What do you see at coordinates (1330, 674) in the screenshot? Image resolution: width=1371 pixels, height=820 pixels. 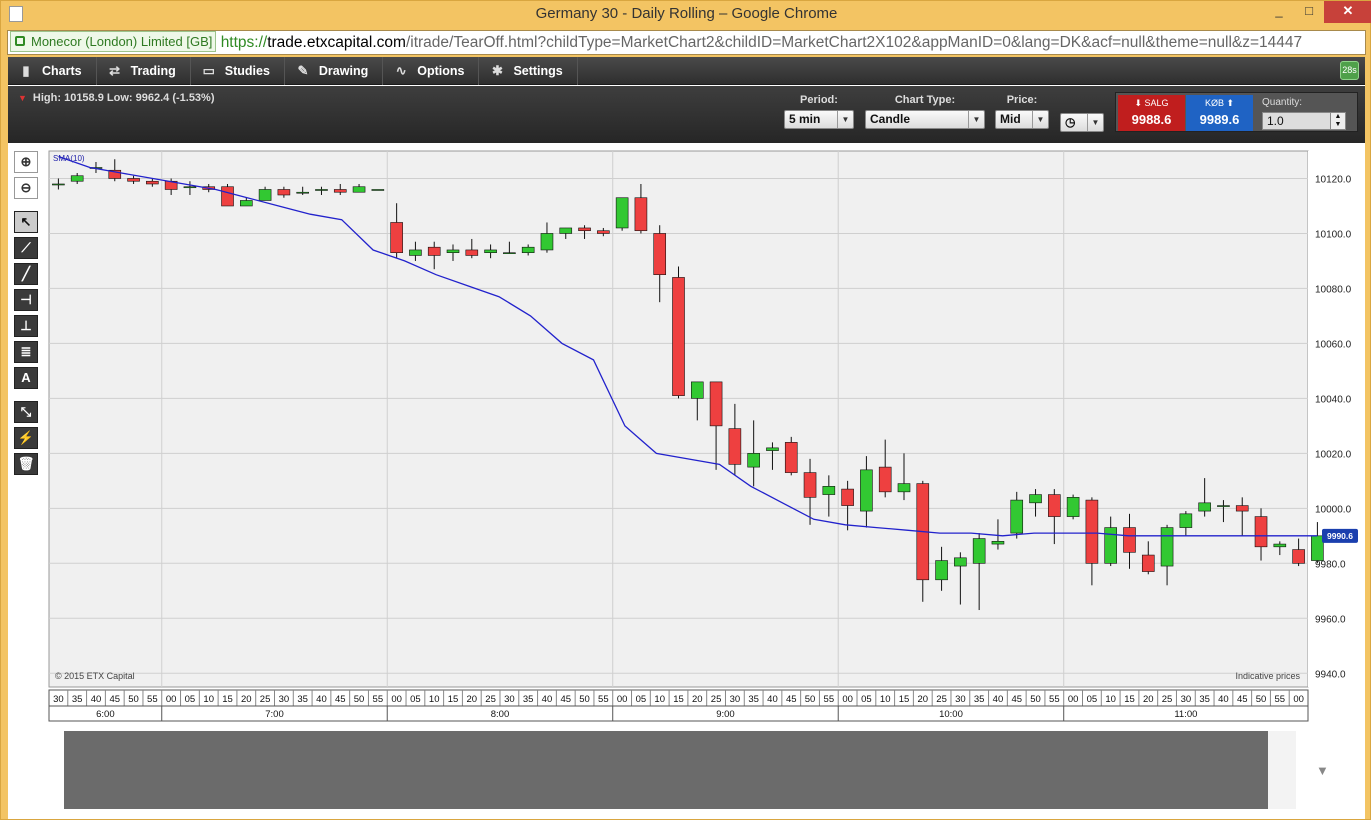 I see `y-tick-label: 9940.0` at bounding box center [1330, 674].